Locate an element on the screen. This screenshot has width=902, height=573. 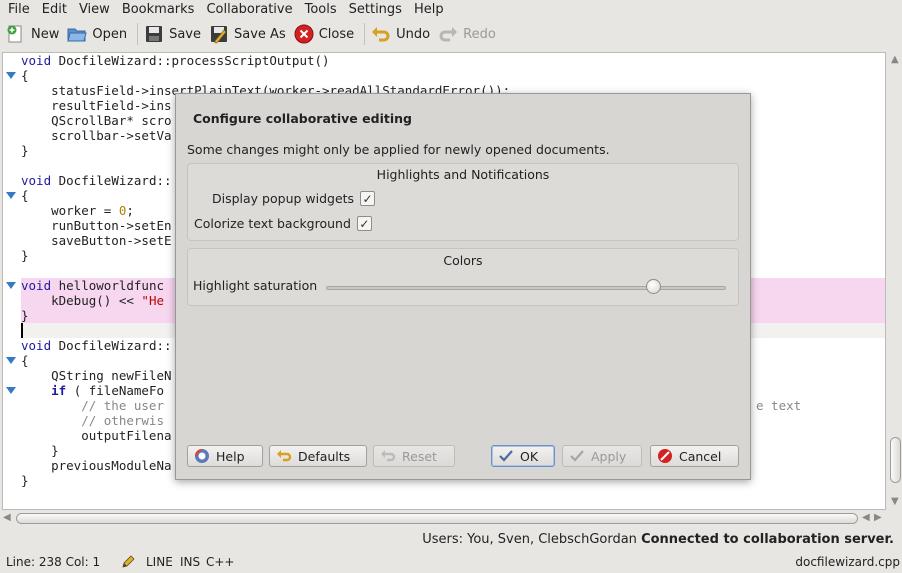
ok-button: OK is located at coordinates (523, 456).